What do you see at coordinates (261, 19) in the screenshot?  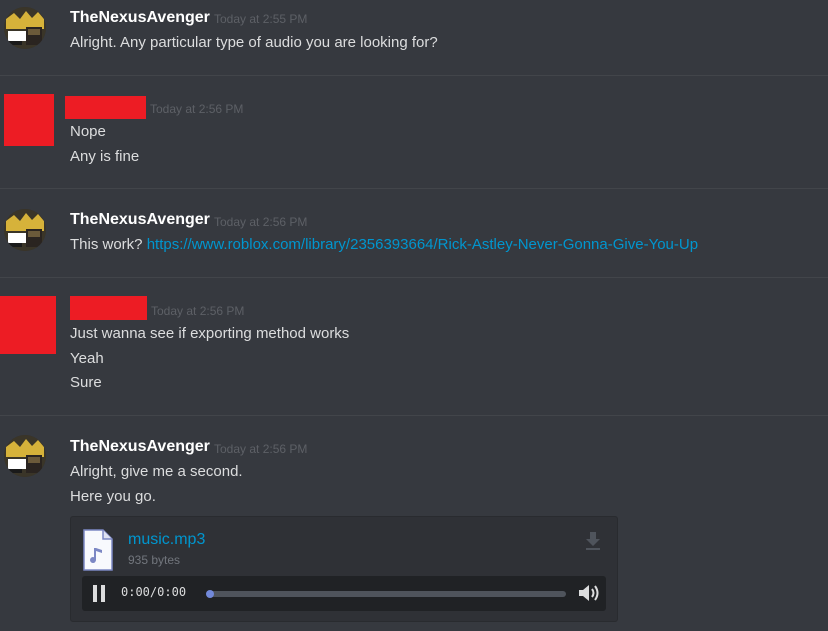 I see `timestamp: Today at 2:55 PM` at bounding box center [261, 19].